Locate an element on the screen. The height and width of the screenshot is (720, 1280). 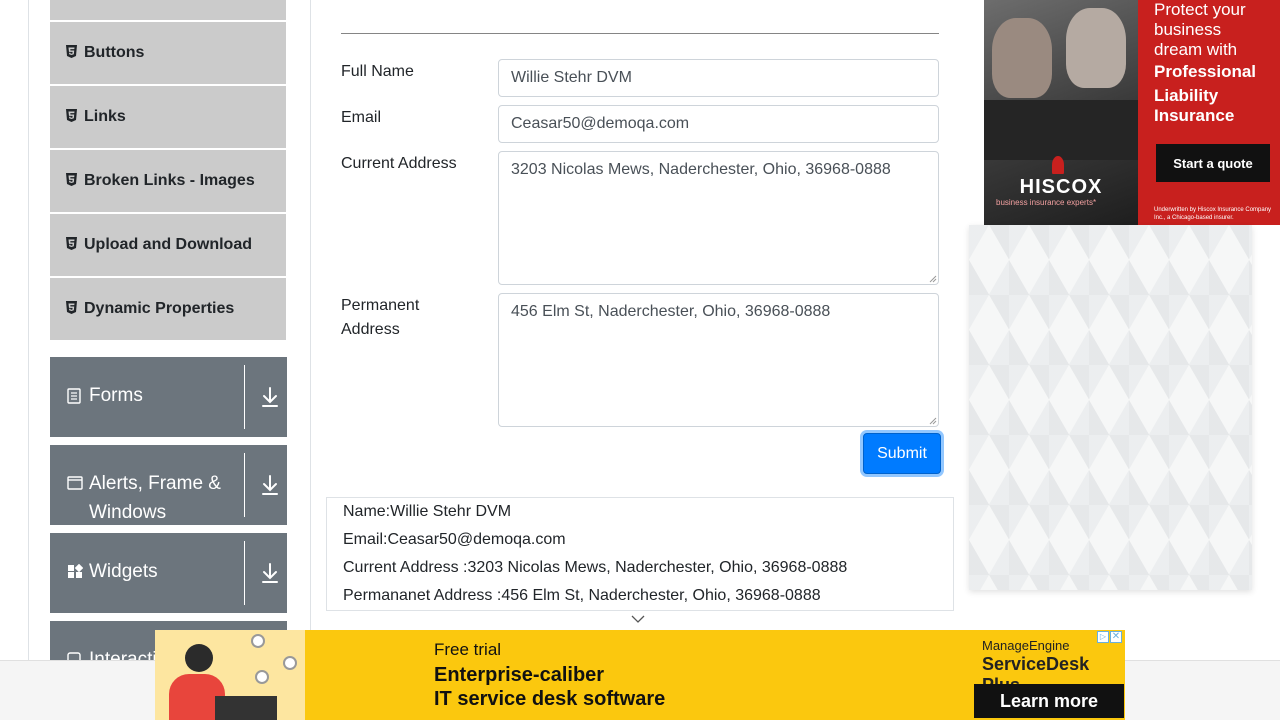
sidebar-item-buttons: Buttons is located at coordinates (168, 53).